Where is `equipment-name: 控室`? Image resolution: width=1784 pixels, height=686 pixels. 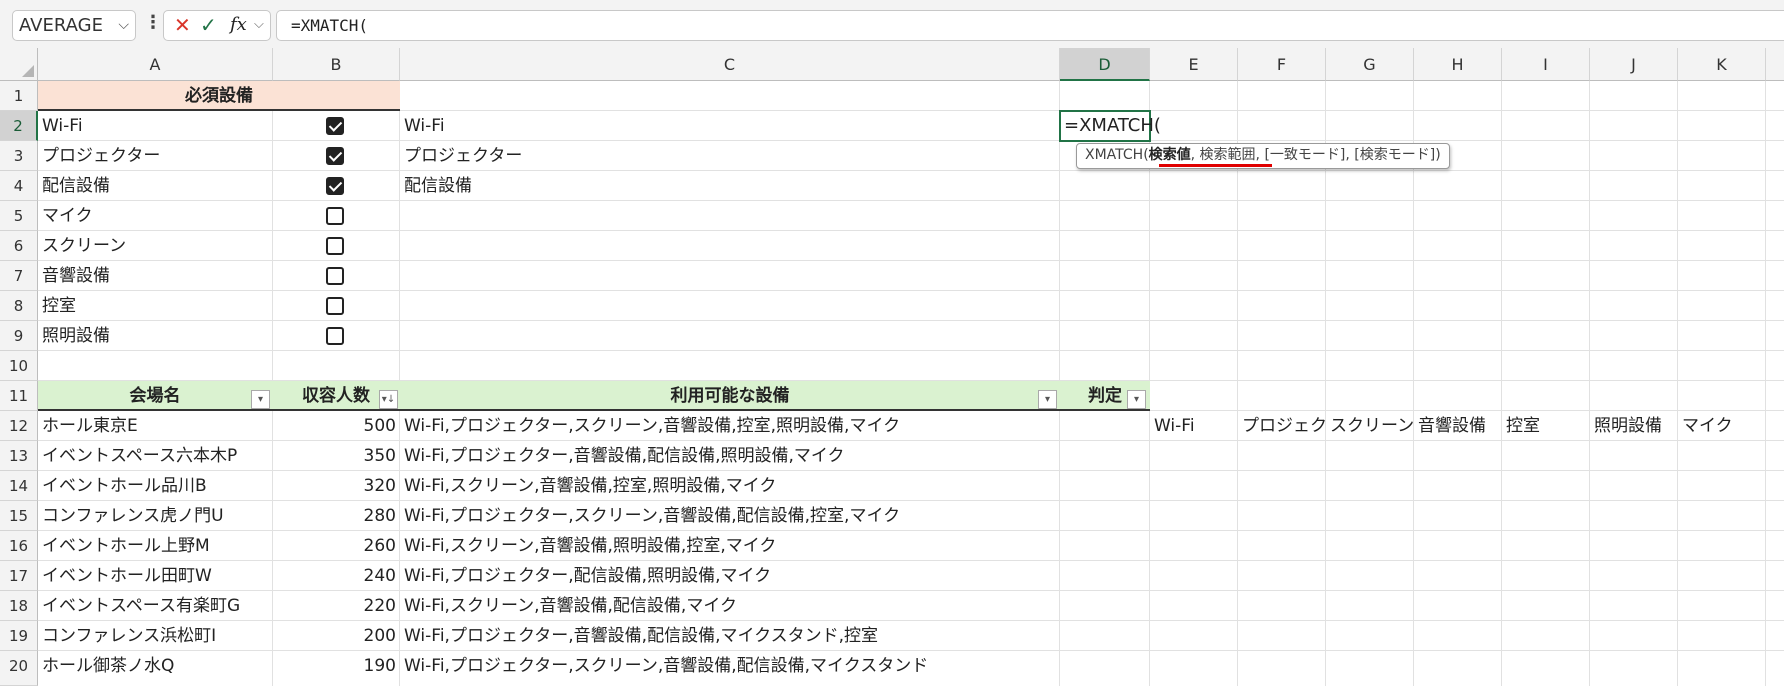
equipment-name: 控室 is located at coordinates (155, 306).